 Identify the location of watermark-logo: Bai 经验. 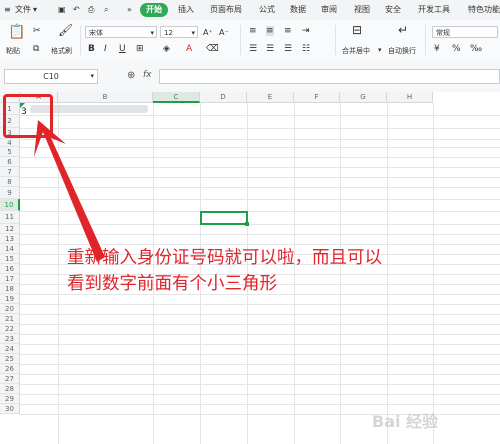
(405, 421).